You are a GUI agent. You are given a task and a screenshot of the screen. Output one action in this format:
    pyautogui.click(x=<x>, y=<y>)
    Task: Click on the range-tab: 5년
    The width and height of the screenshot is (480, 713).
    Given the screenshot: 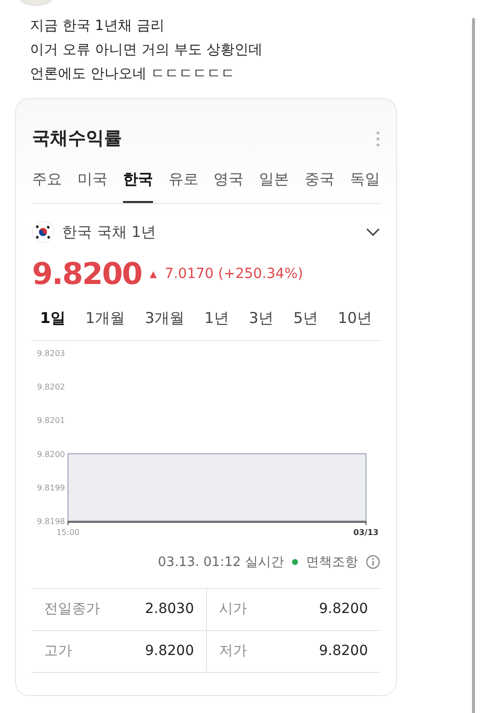 What is the action you would take?
    pyautogui.click(x=305, y=318)
    